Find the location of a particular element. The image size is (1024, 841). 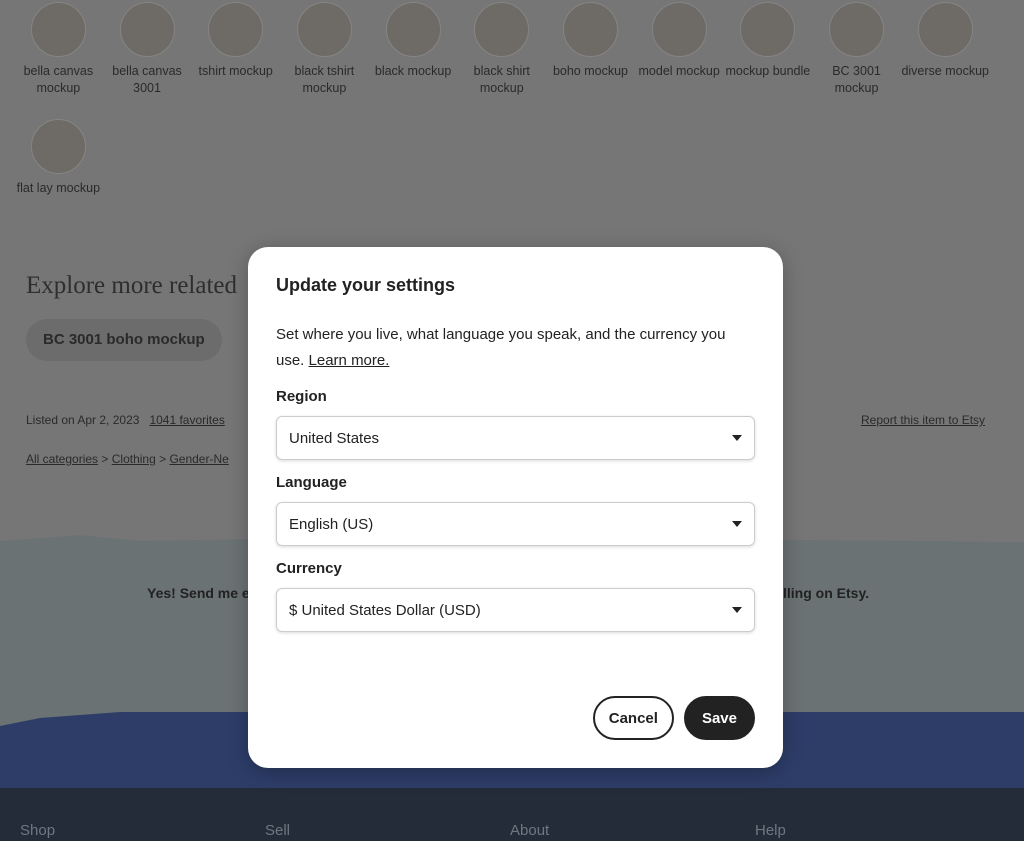

related-search-chip: black tshirt mockup is located at coordinates (324, 49).